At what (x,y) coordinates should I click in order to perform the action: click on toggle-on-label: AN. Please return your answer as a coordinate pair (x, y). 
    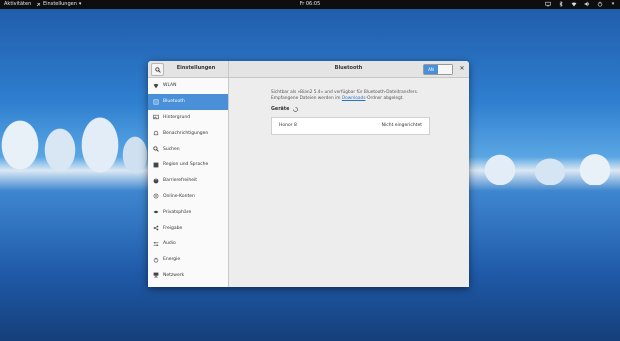
    Looking at the image, I should click on (431, 69).